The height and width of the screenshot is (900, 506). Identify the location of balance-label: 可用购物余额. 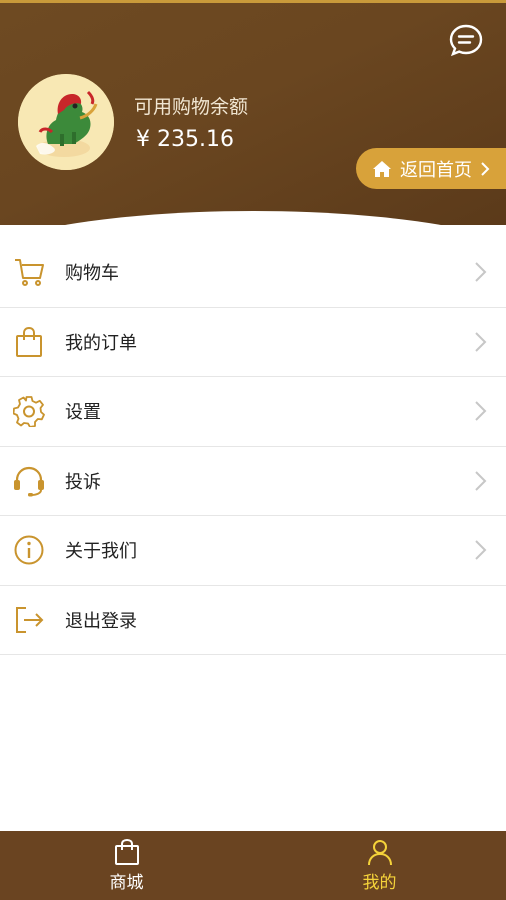
(191, 107).